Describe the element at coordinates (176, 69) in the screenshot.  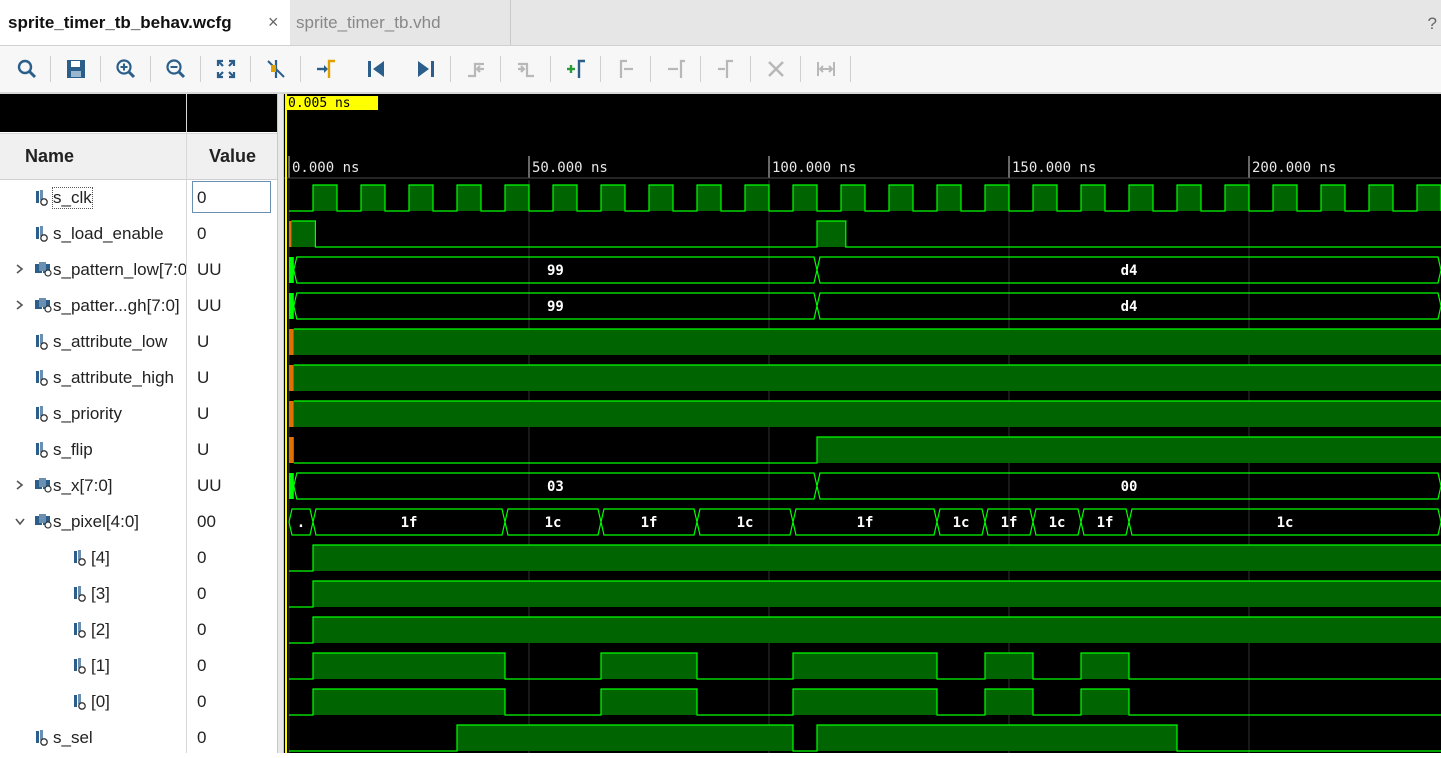
I see `zoom-out-icon` at that location.